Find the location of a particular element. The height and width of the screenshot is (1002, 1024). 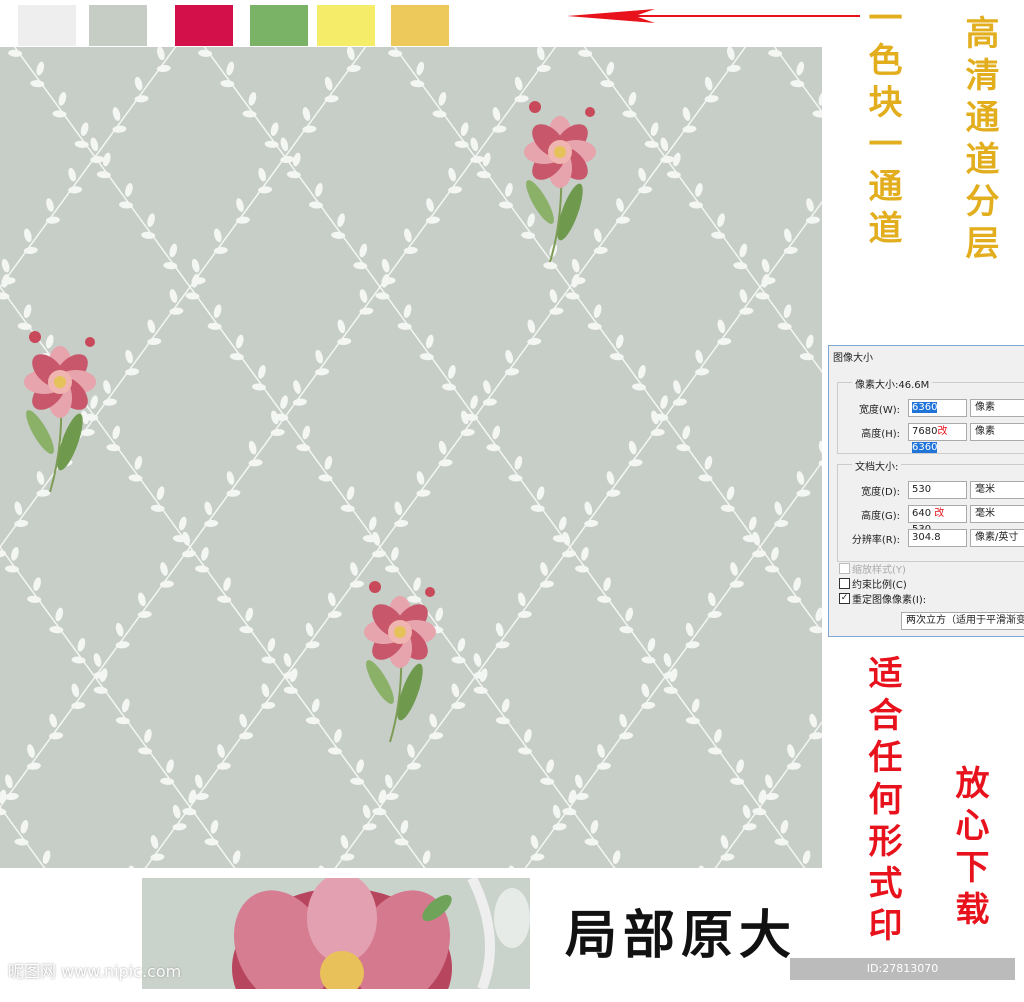

vine-line is located at coordinates (143, 741).